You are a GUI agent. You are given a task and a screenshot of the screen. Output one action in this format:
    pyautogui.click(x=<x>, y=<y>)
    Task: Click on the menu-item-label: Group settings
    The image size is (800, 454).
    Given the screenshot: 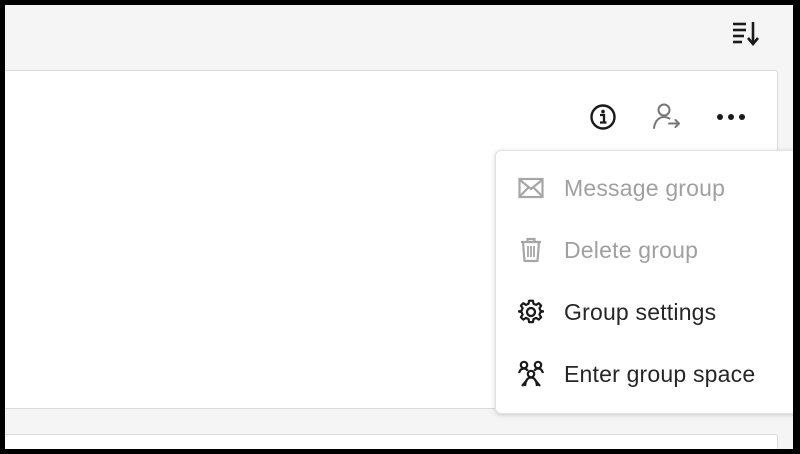 What is the action you would take?
    pyautogui.click(x=640, y=311)
    